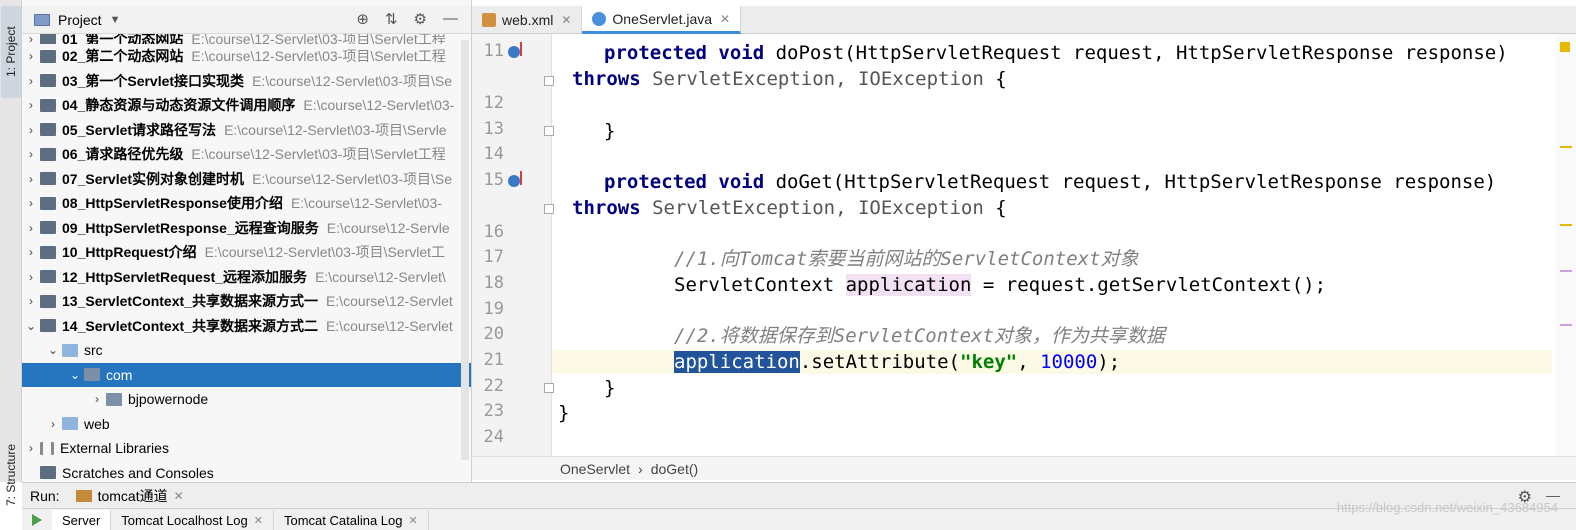 The width and height of the screenshot is (1576, 530). Describe the element at coordinates (465, 250) in the screenshot. I see `project-scrollbar` at that location.